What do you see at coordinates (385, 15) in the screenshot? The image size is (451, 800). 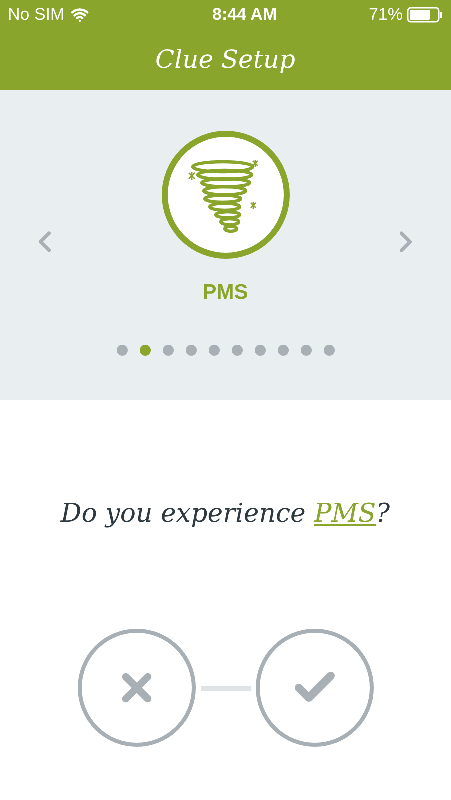 I see `battery-percentage: 71%` at bounding box center [385, 15].